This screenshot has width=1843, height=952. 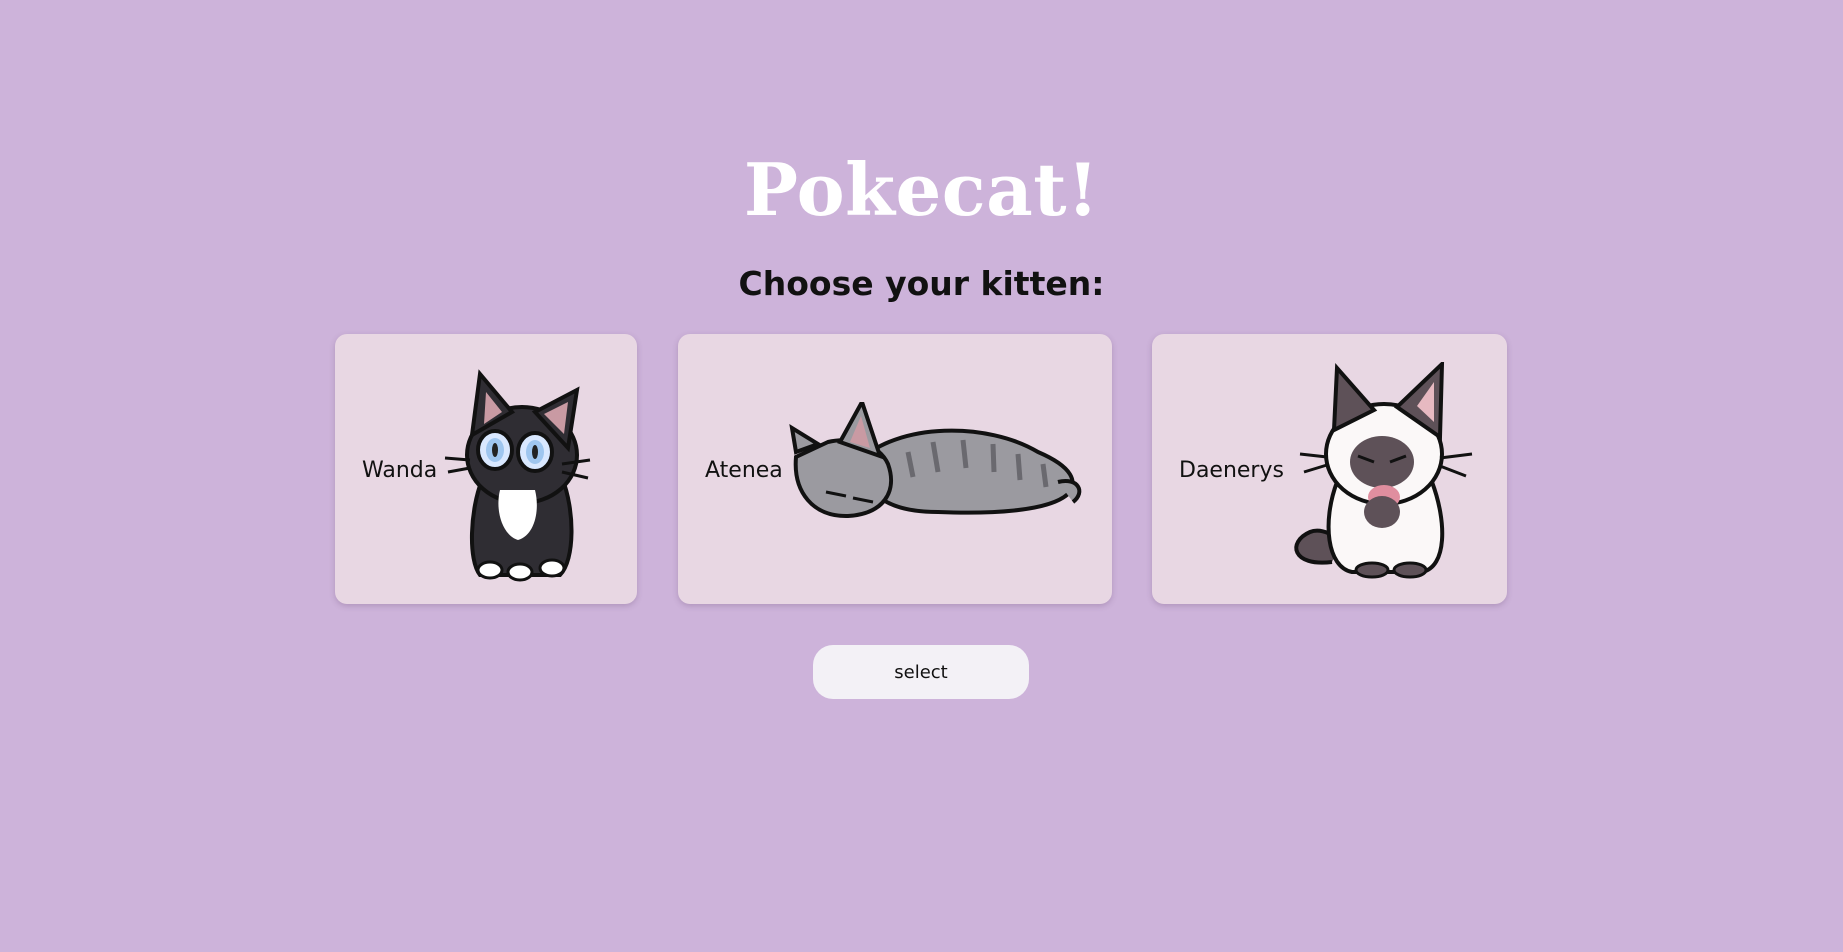 What do you see at coordinates (517, 475) in the screenshot?
I see `tuxedo-cat-icon` at bounding box center [517, 475].